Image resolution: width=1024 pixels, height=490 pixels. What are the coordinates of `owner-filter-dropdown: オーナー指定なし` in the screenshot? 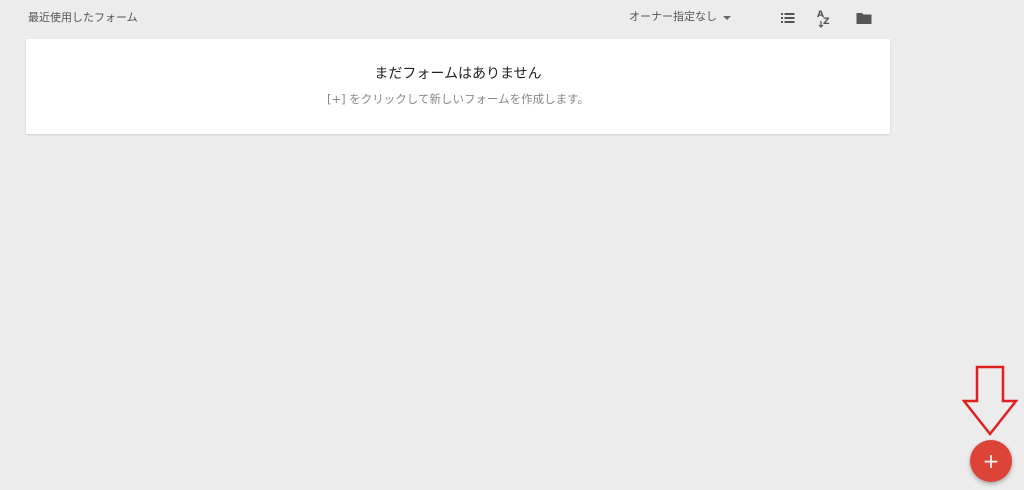 It's located at (680, 17).